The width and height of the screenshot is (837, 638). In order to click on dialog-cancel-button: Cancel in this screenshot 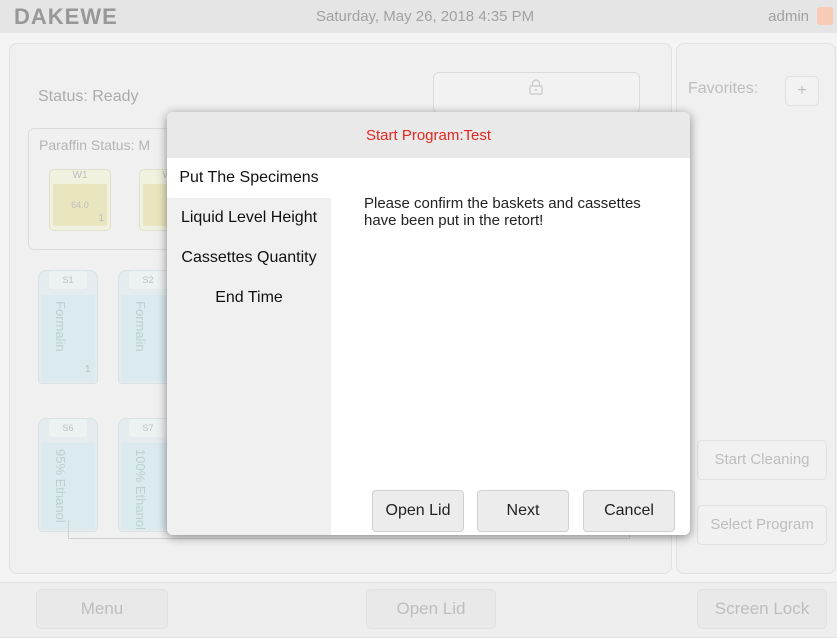, I will do `click(629, 511)`.